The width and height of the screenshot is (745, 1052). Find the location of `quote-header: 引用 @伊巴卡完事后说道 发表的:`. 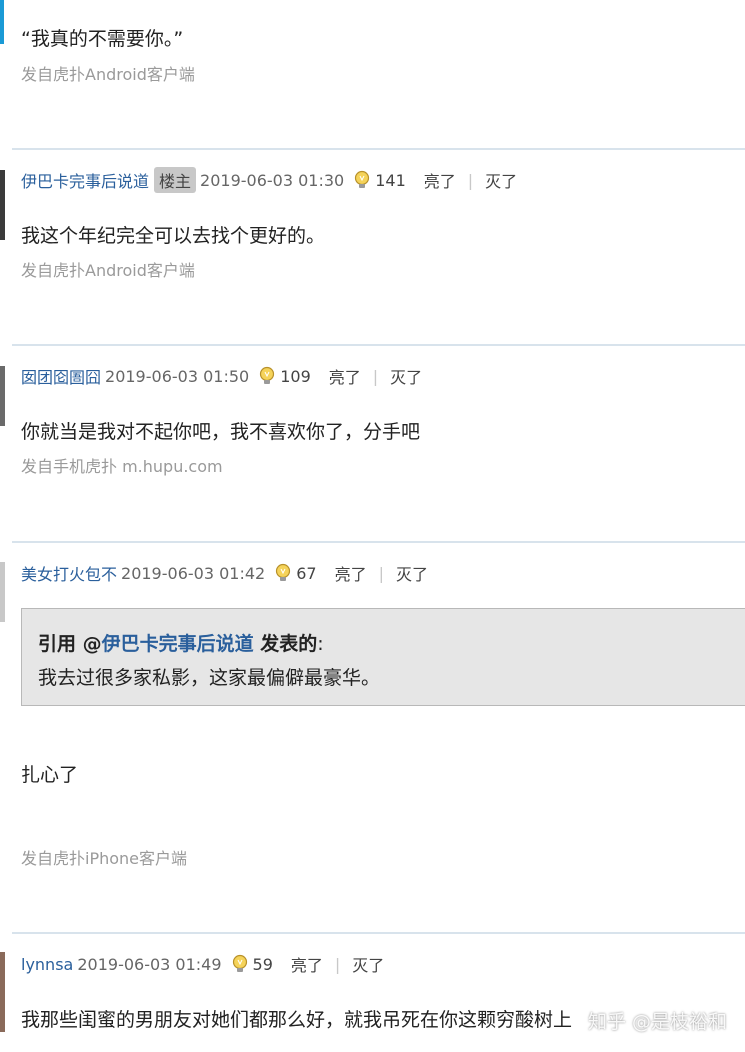

quote-header: 引用 @伊巴卡完事后说道 发表的: is located at coordinates (181, 642).